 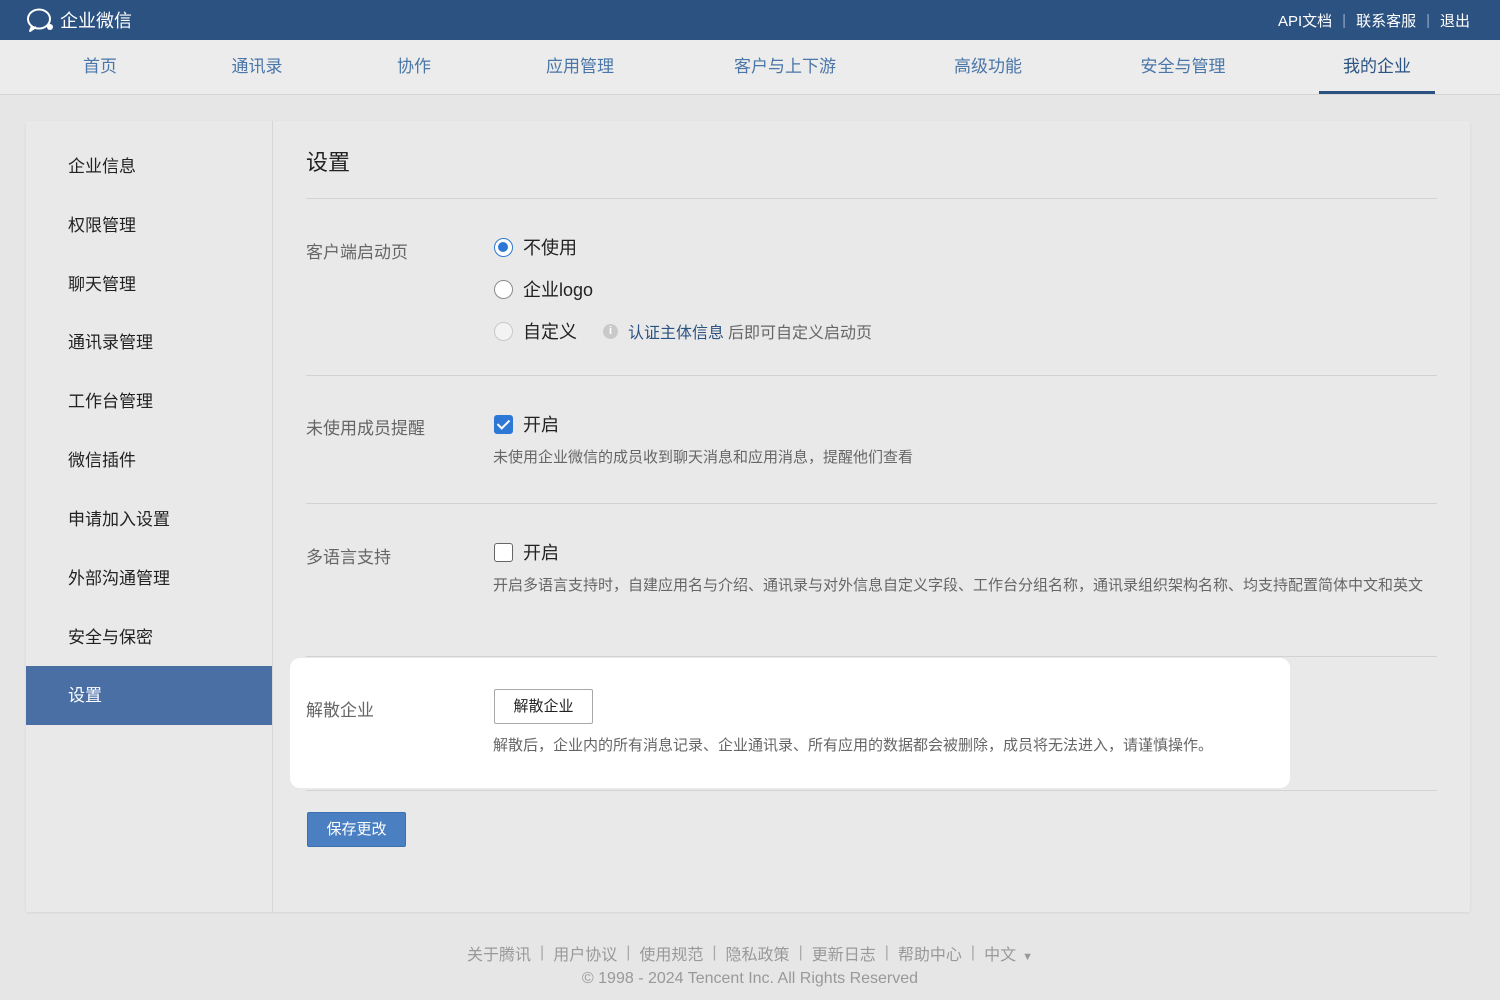 I want to click on main-nav: 首页 通讯录 协作 应用管理 客户与上下游 高级功能 安全与管理 我的企业, so click(x=750, y=67).